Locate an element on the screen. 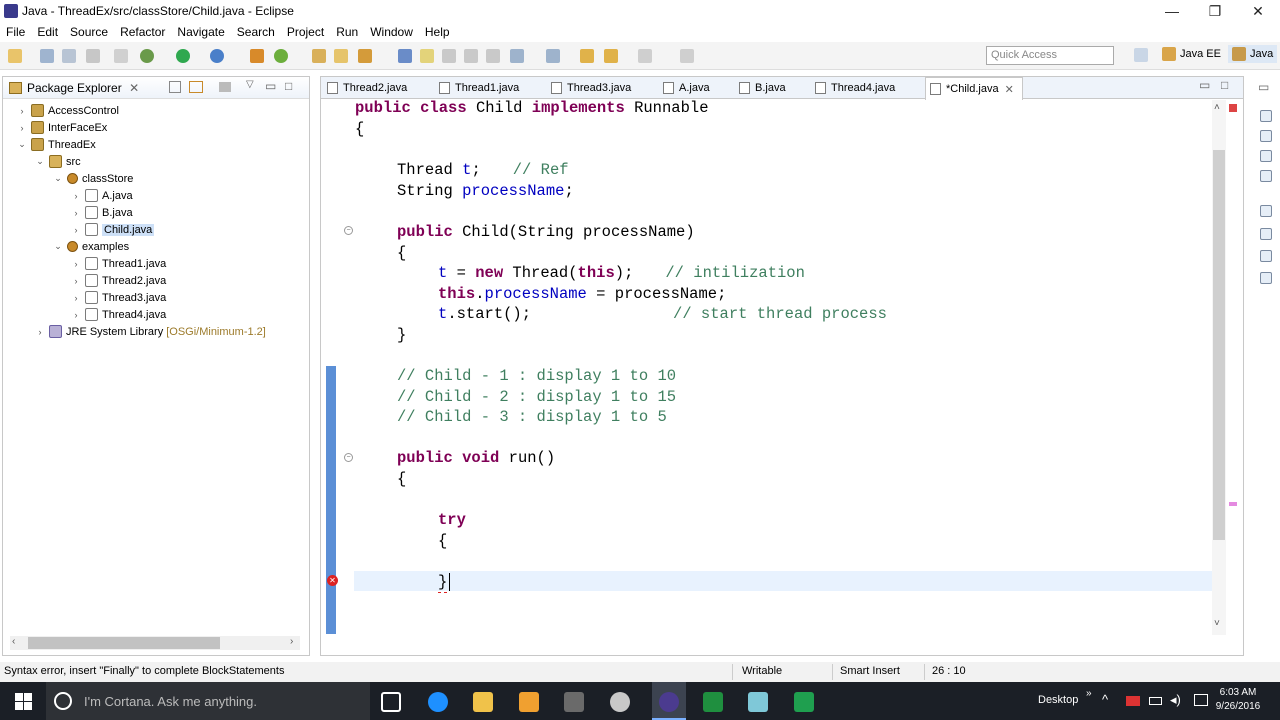 Image resolution: width=1280 pixels, height=720 pixels. file-explorer-icon is located at coordinates (483, 702).